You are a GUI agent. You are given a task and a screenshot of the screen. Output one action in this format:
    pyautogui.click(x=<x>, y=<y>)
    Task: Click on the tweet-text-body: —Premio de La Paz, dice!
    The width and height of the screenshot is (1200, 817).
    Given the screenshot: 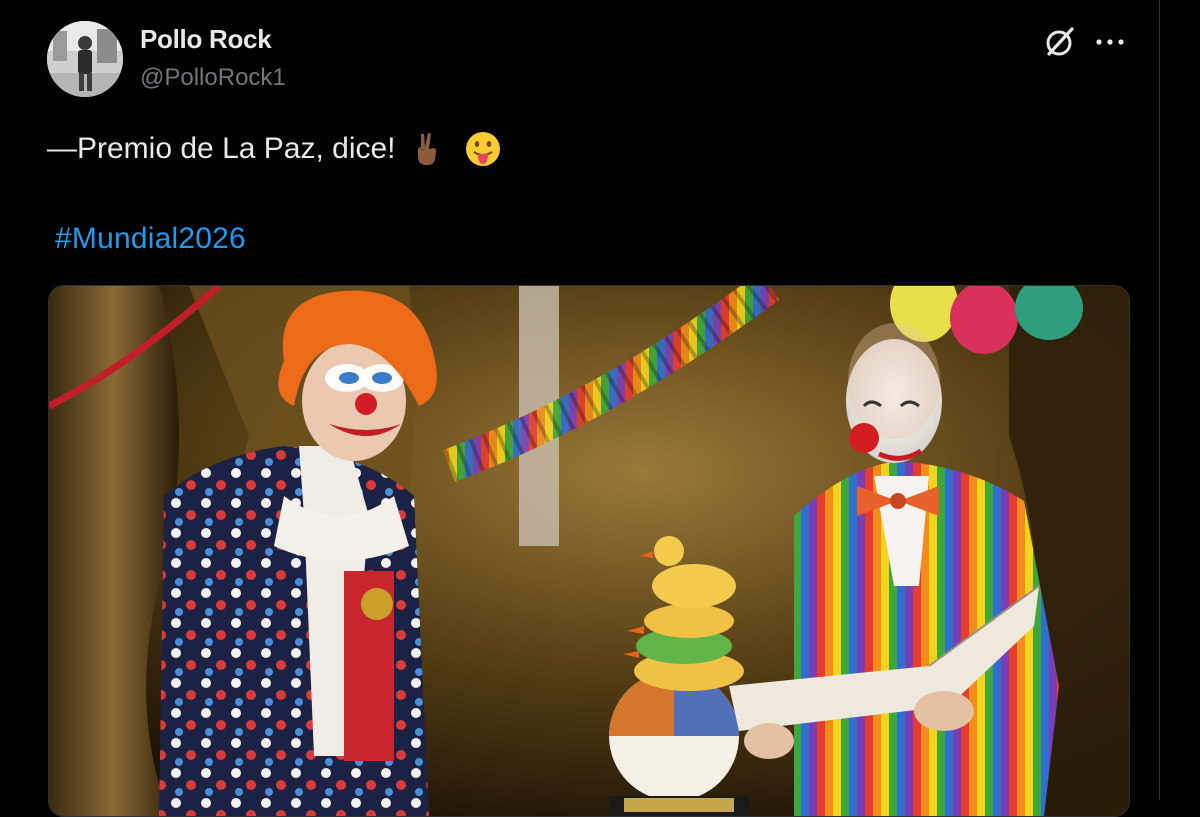 What is the action you would take?
    pyautogui.click(x=221, y=148)
    